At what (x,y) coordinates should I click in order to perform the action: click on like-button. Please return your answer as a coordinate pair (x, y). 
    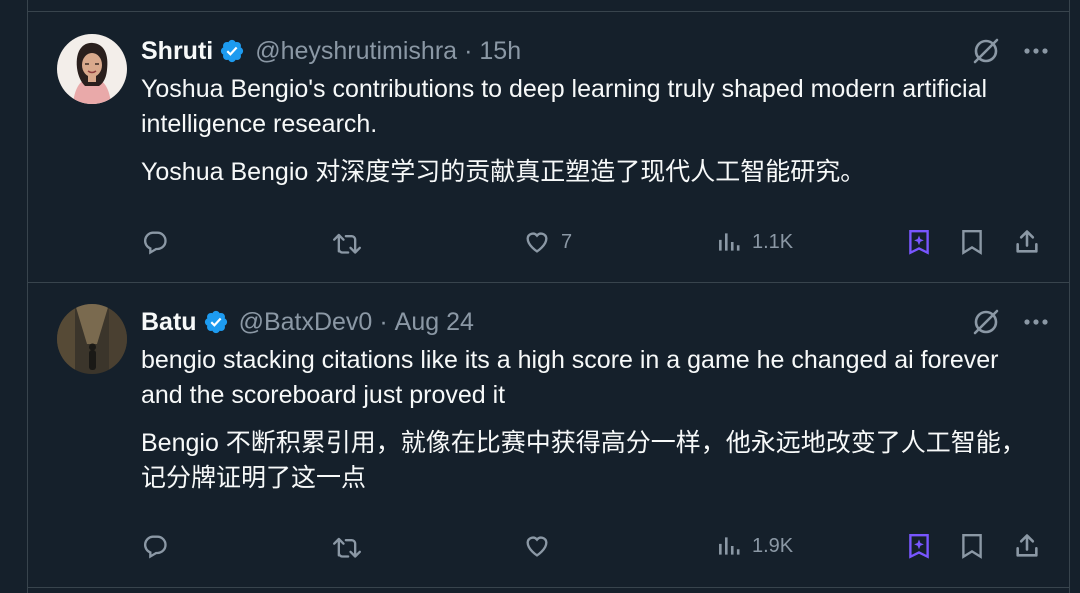
    Looking at the image, I should click on (542, 546).